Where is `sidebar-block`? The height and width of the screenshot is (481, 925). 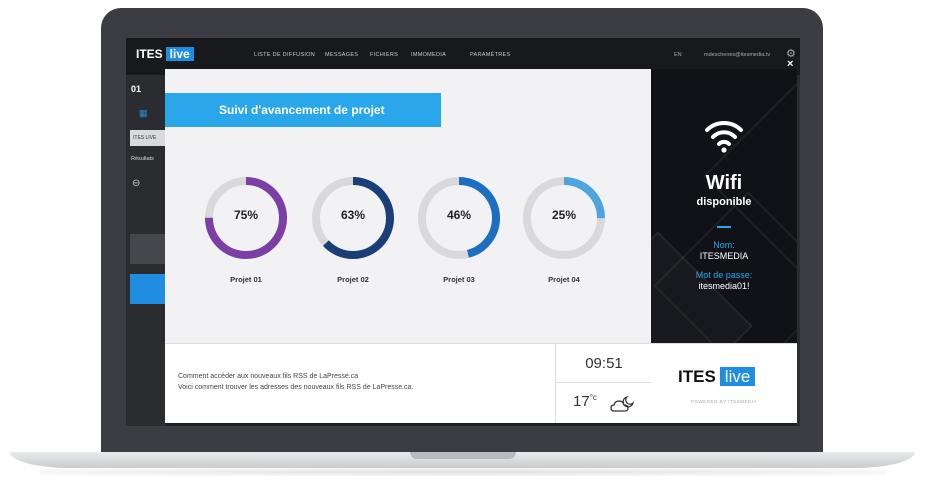 sidebar-block is located at coordinates (148, 249).